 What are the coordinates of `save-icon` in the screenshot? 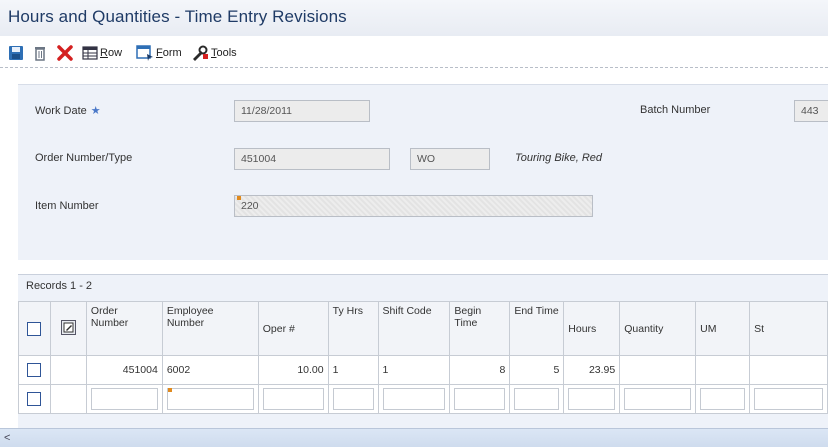 It's located at (16, 53).